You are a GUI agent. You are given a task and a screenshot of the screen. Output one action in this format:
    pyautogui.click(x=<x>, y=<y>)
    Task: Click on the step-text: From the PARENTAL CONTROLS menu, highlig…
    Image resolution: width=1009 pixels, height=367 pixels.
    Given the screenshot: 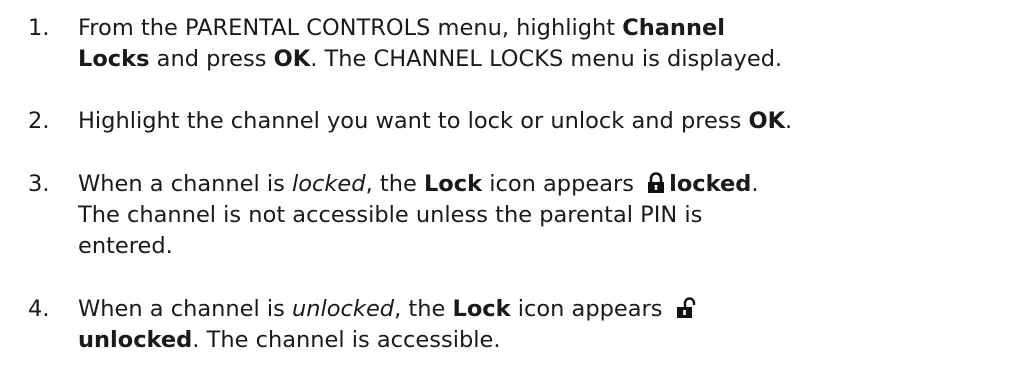 What is the action you would take?
    pyautogui.click(x=430, y=43)
    